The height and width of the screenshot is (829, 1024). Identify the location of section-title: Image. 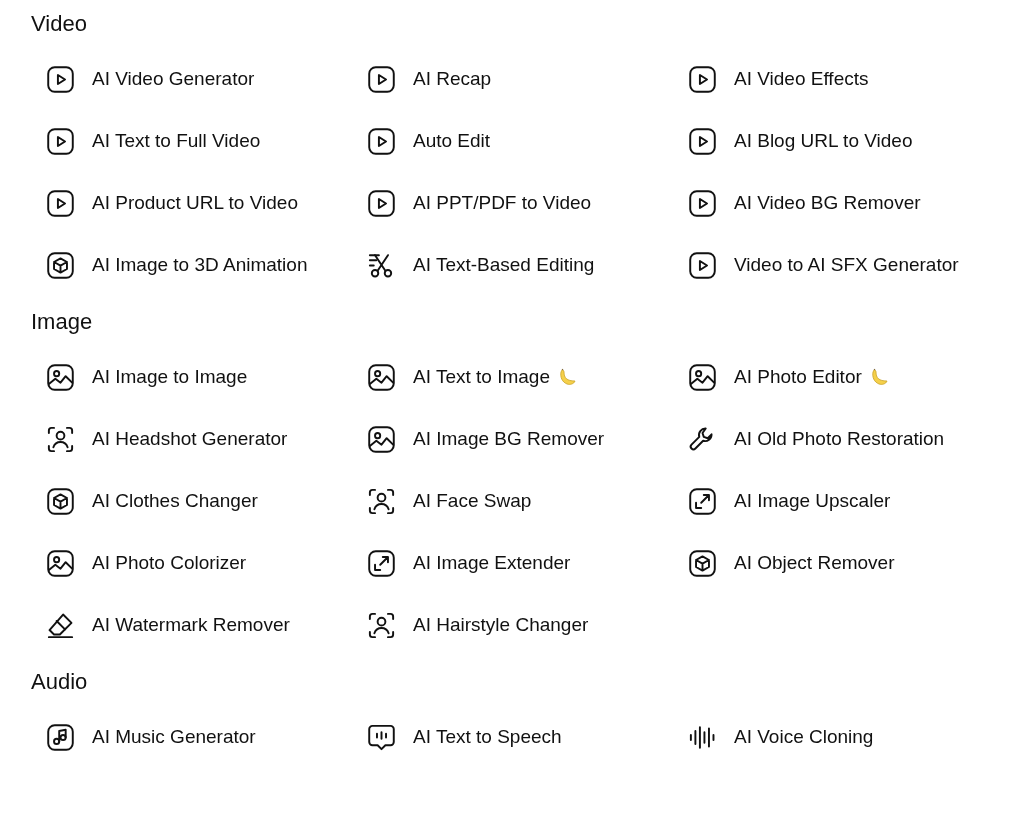
(62, 322).